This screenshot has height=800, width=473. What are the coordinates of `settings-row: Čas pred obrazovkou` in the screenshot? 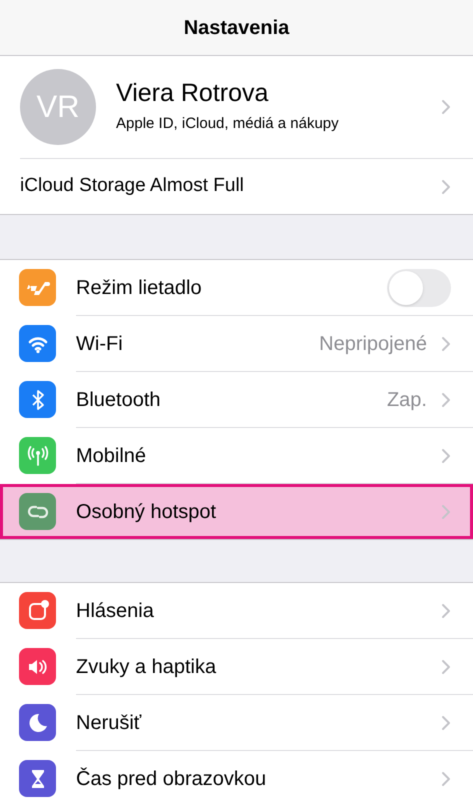 It's located at (236, 775).